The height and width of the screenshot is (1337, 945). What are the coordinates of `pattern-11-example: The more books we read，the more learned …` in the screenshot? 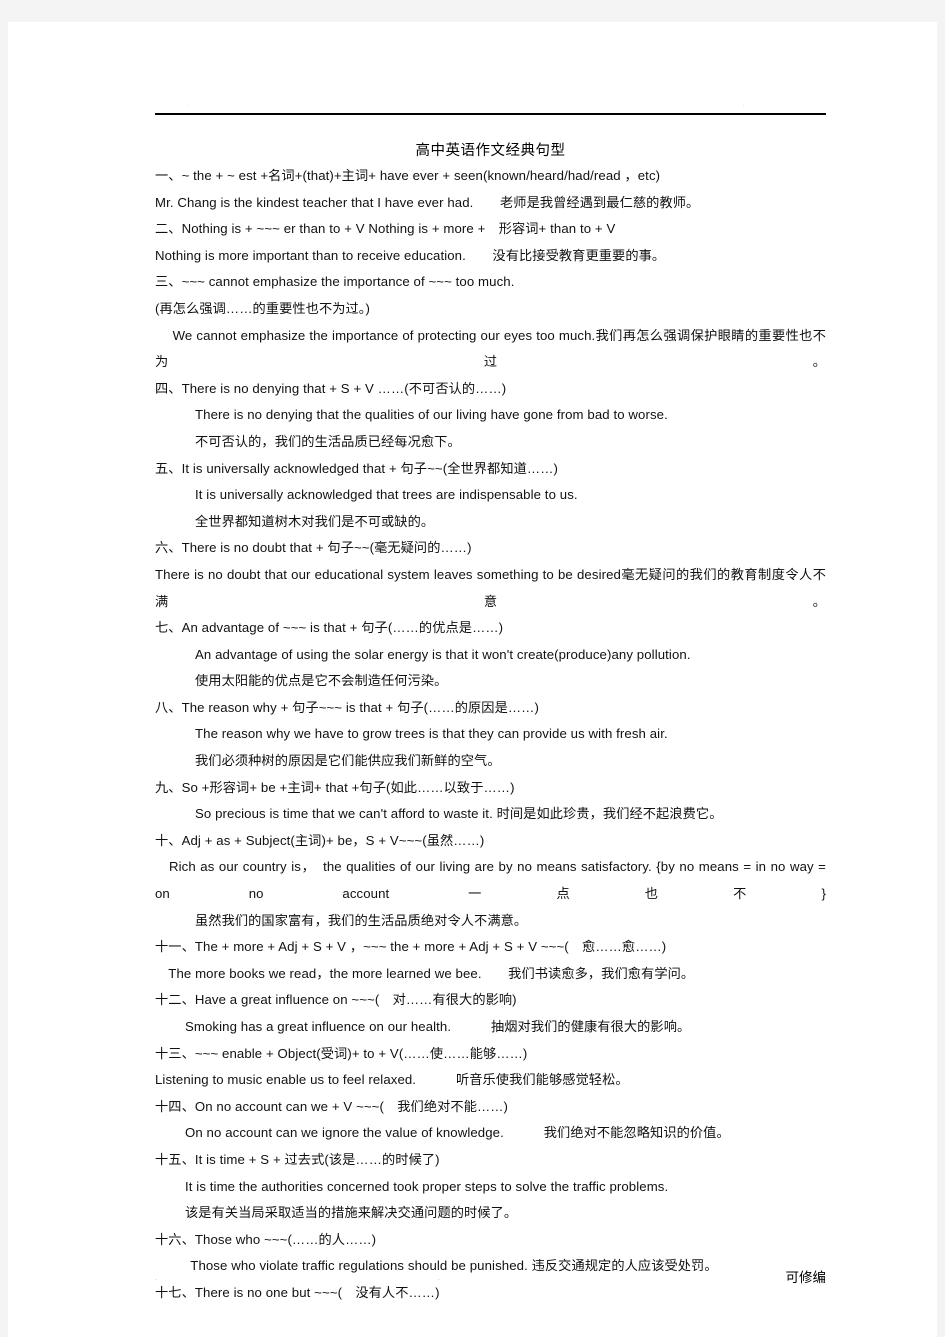 It's located at (425, 973).